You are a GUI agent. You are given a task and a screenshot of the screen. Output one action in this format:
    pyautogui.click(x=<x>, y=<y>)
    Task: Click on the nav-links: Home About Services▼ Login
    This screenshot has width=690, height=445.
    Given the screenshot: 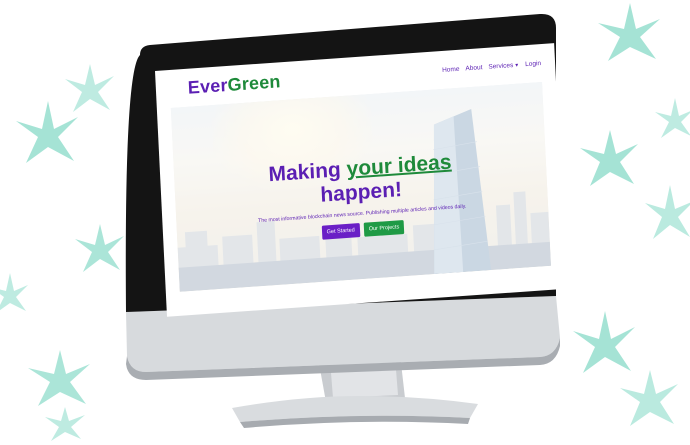 What is the action you would take?
    pyautogui.click(x=491, y=67)
    